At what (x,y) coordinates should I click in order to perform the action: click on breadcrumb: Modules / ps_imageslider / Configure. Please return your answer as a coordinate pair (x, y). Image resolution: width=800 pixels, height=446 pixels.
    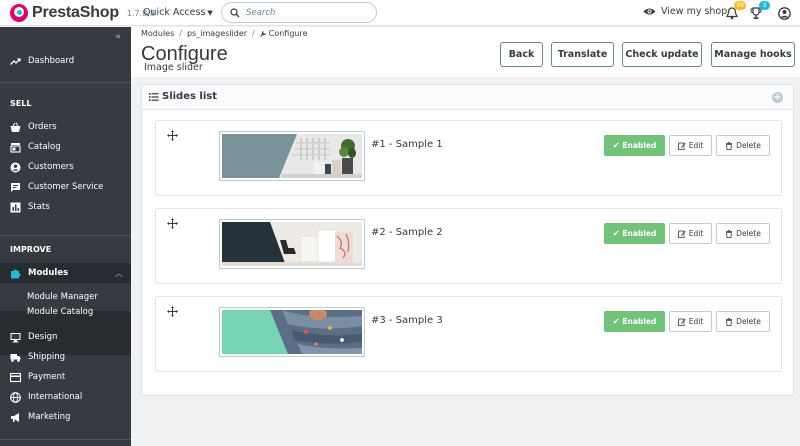
    Looking at the image, I should click on (224, 33).